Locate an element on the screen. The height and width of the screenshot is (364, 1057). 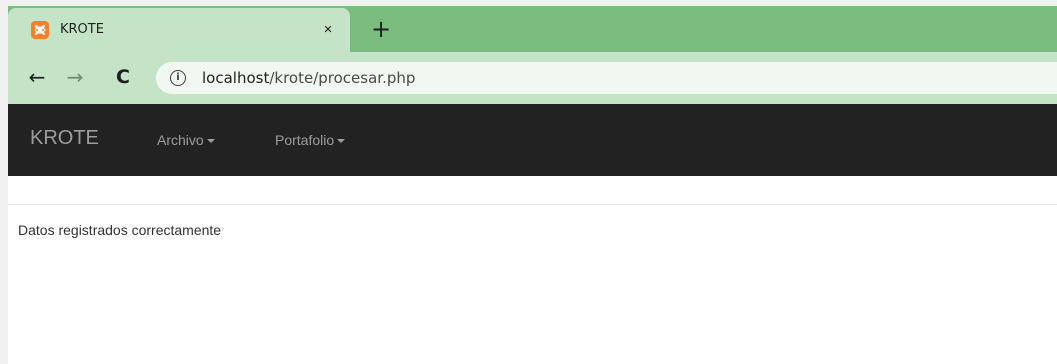
nav-item-portafolio: Portafolio is located at coordinates (310, 140).